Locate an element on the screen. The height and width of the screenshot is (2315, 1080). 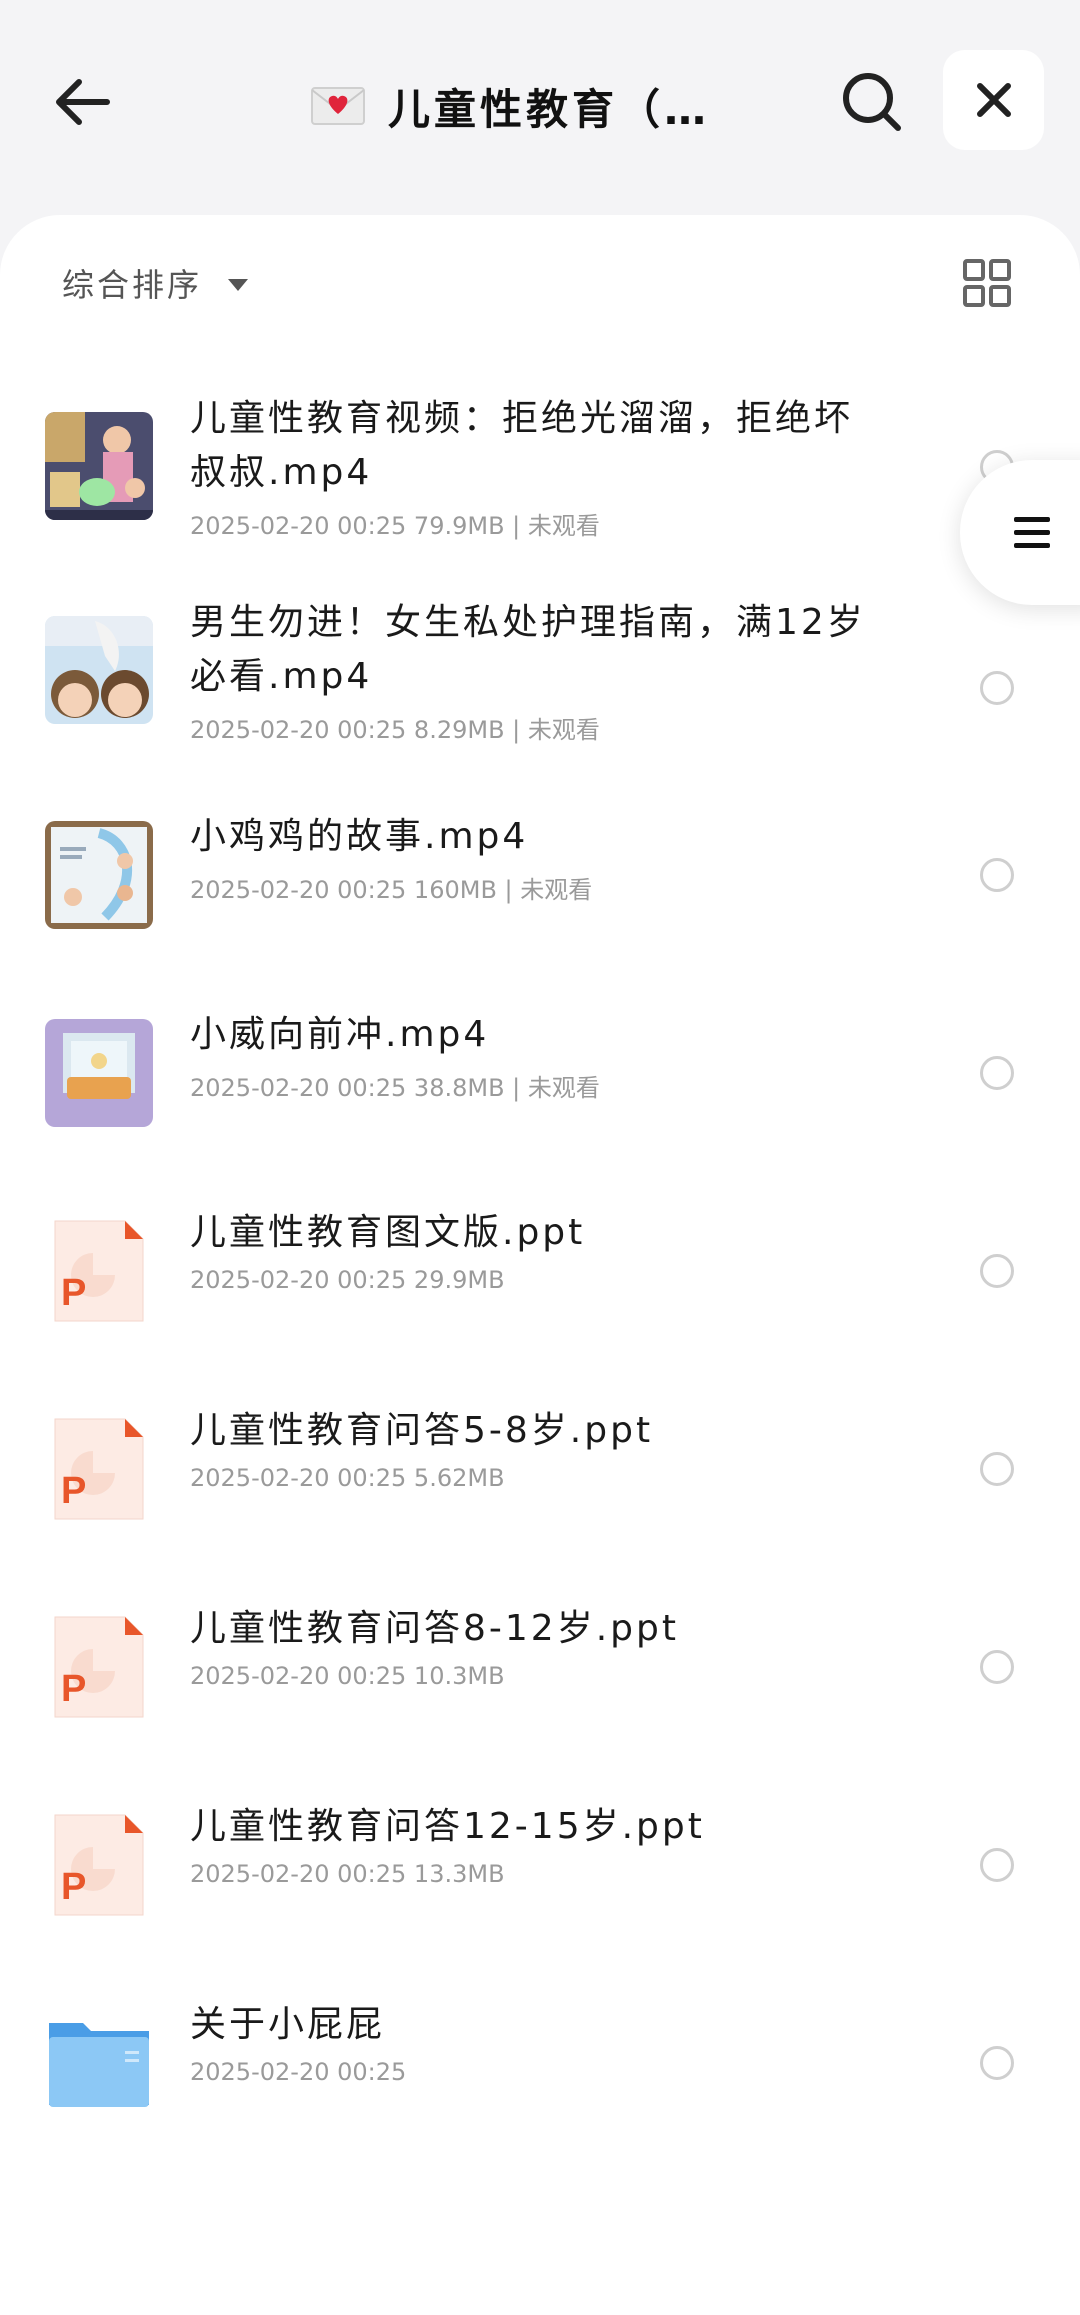
file-name: 儿童性教育视频：拒绝光溜溜，拒绝坏叔叔.mp4 is located at coordinates (522, 445).